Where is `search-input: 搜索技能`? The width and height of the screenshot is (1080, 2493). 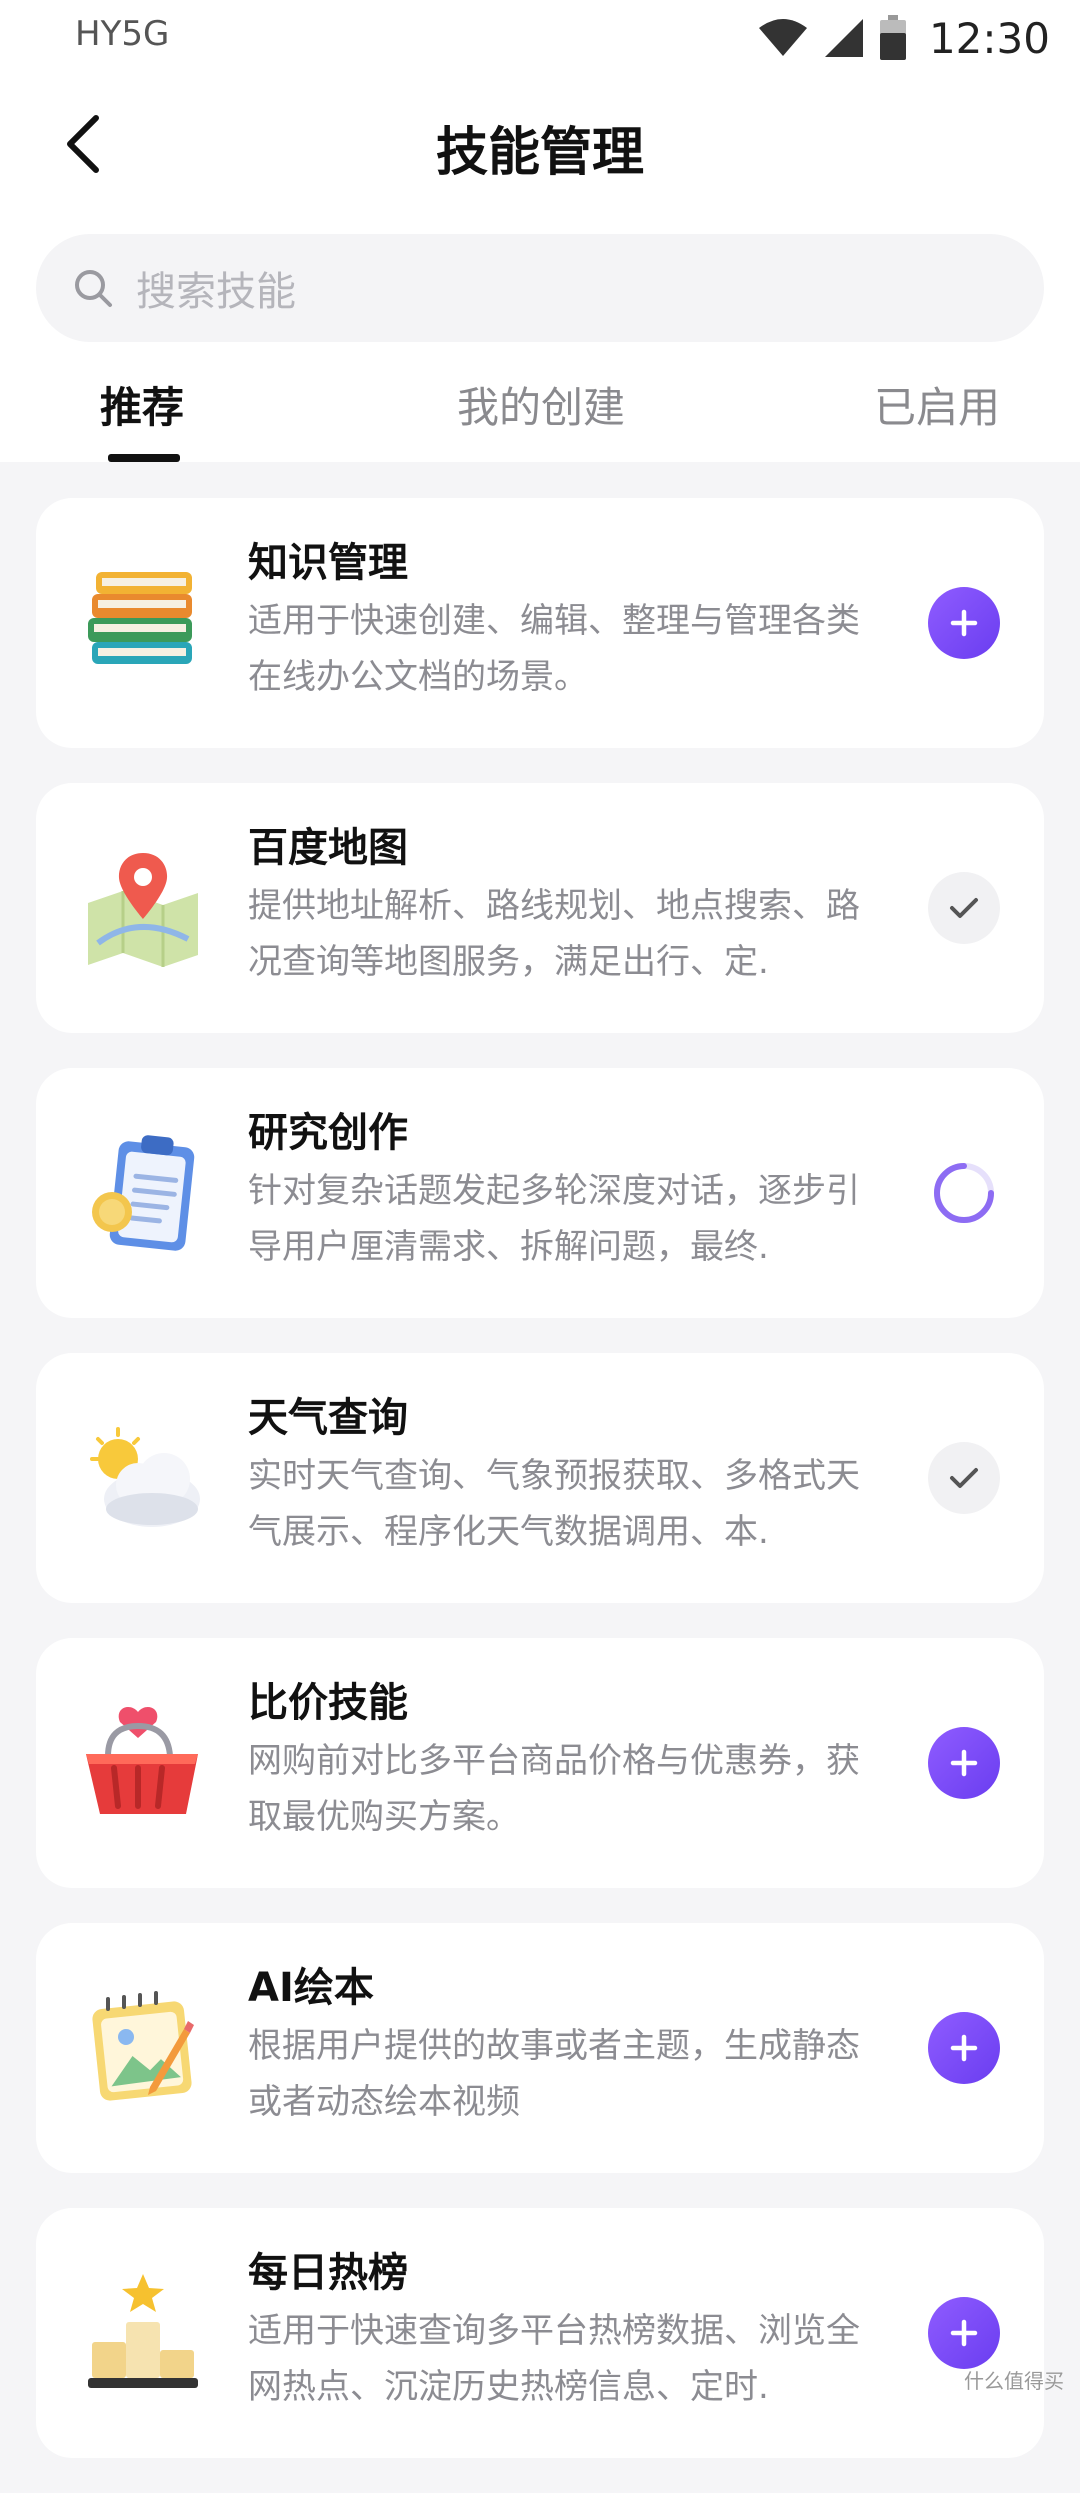 search-input: 搜索技能 is located at coordinates (540, 288).